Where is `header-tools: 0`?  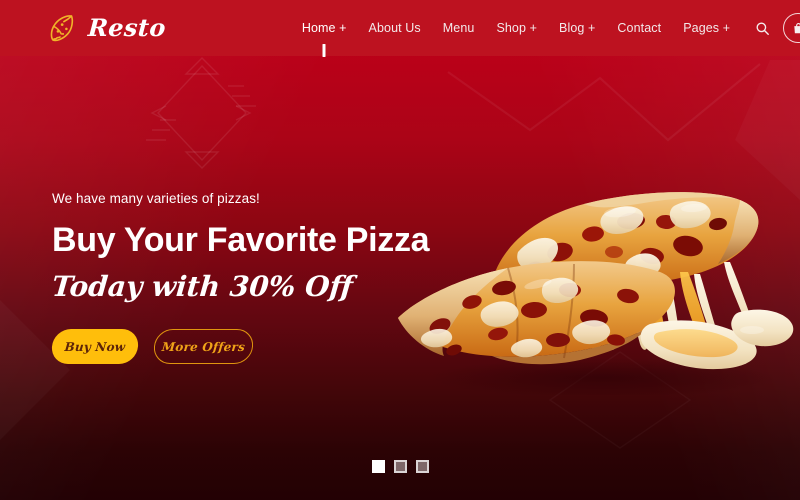 header-tools: 0 is located at coordinates (777, 28).